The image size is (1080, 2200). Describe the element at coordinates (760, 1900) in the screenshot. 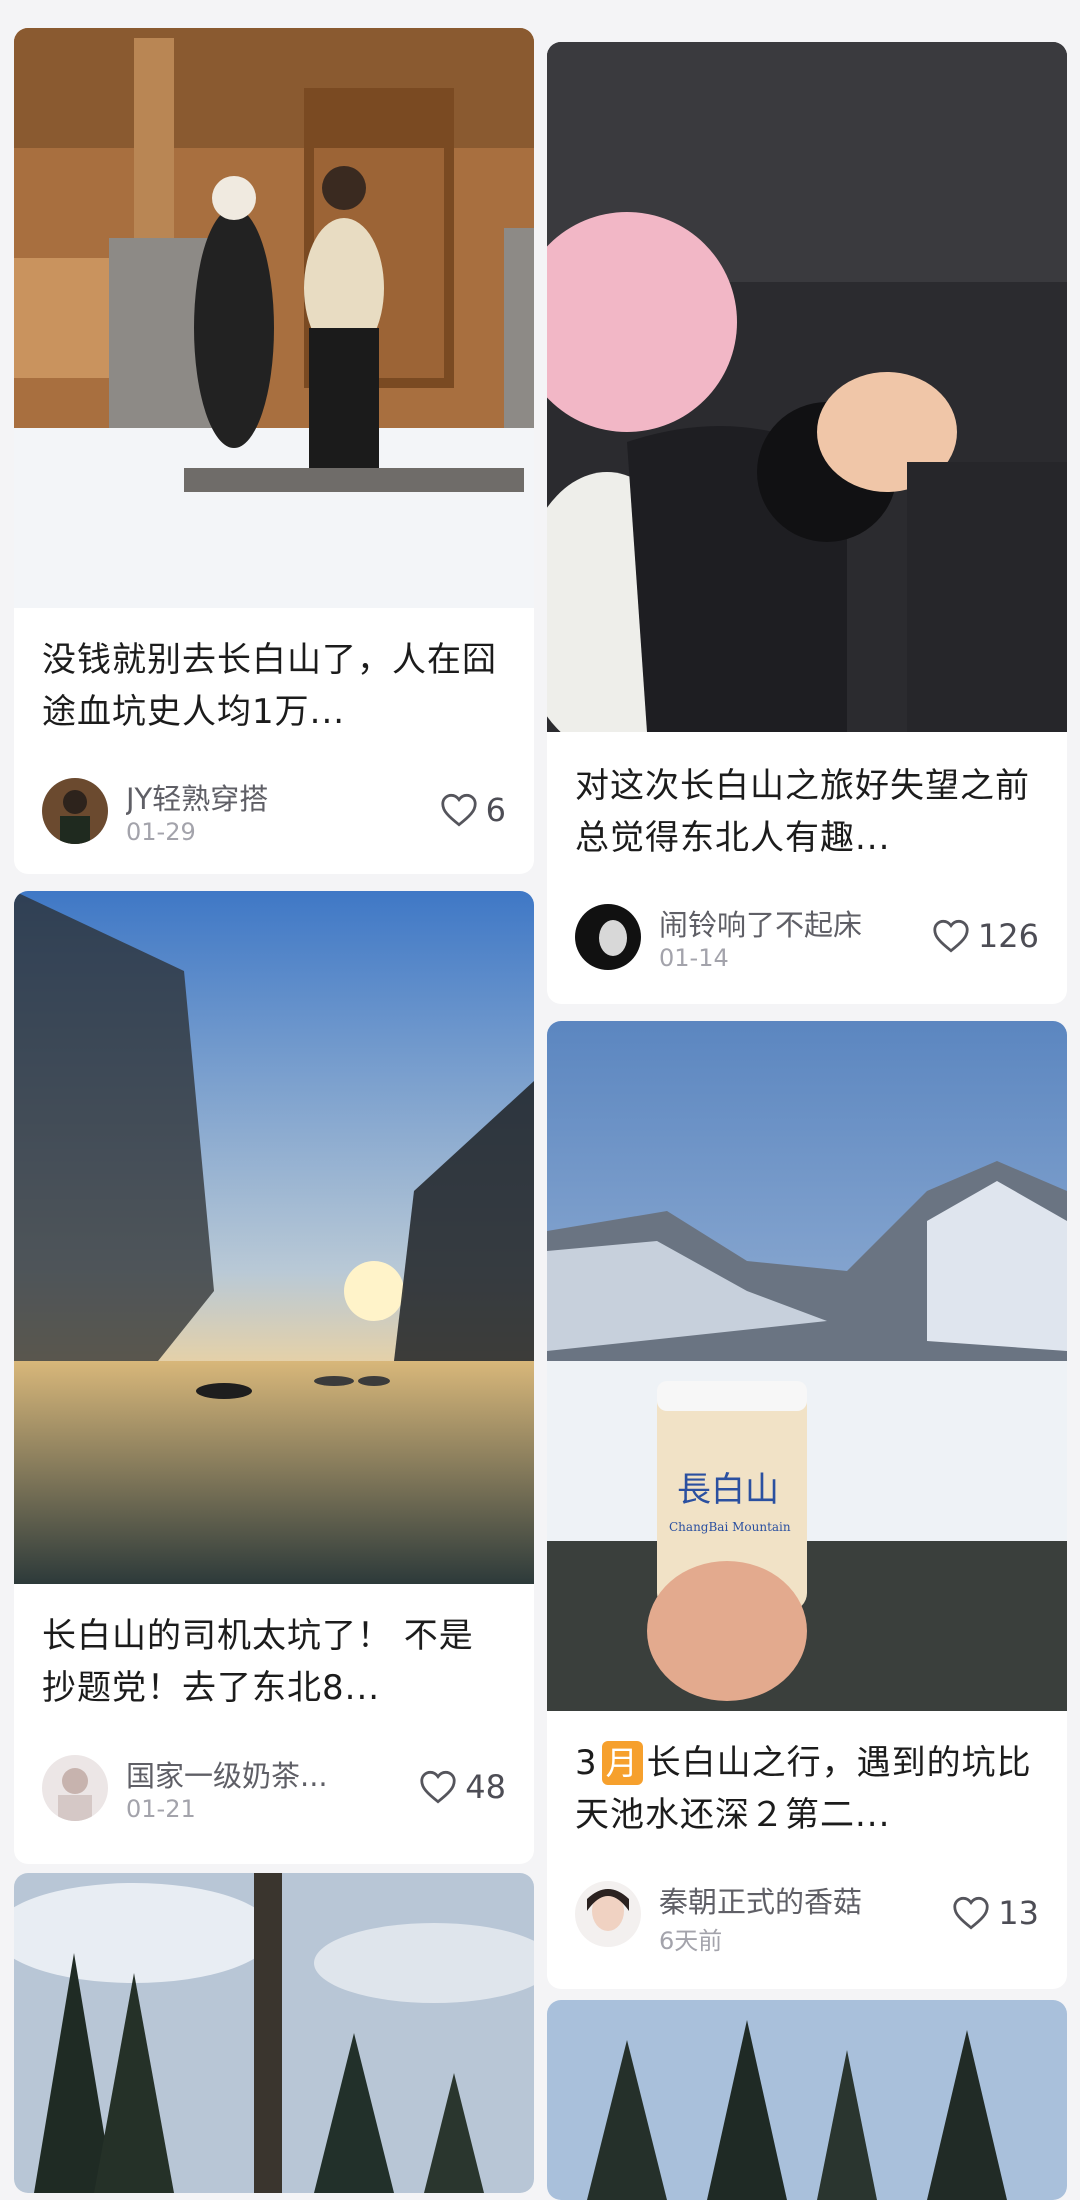

I see `author-name: 秦朝正式的香菇` at that location.